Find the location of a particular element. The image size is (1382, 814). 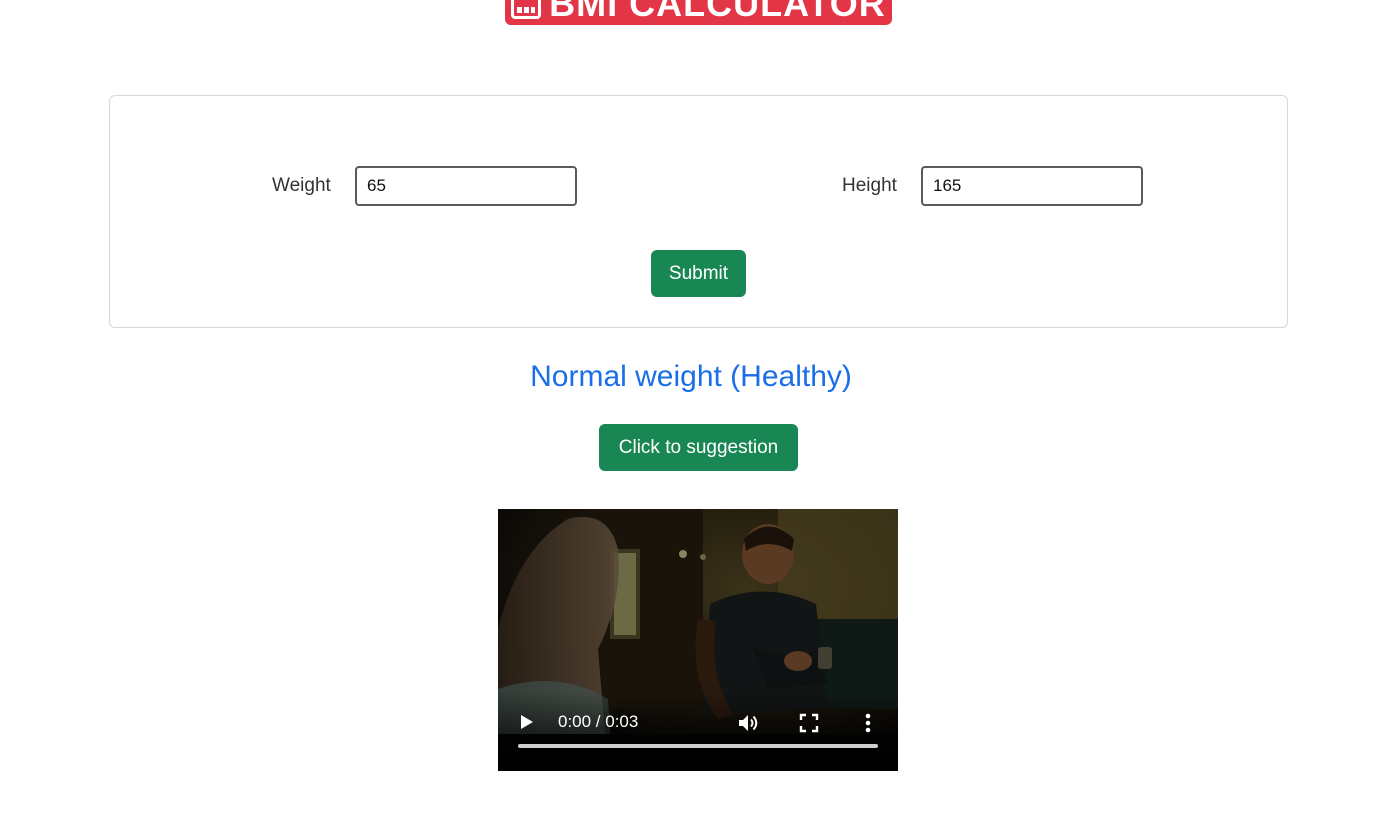

weight-input is located at coordinates (466, 186).